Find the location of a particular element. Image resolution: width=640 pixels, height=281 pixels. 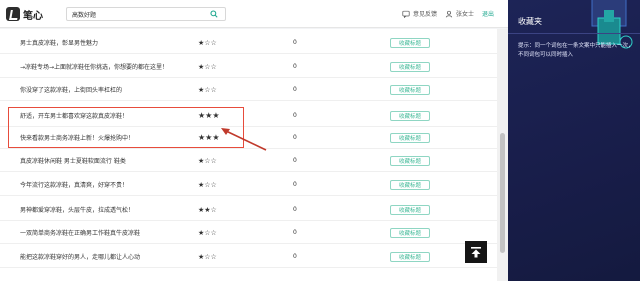

user-menu: 张女士 is located at coordinates (459, 13).